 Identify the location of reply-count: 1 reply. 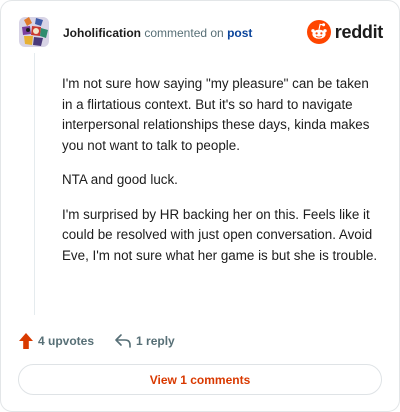
(155, 341).